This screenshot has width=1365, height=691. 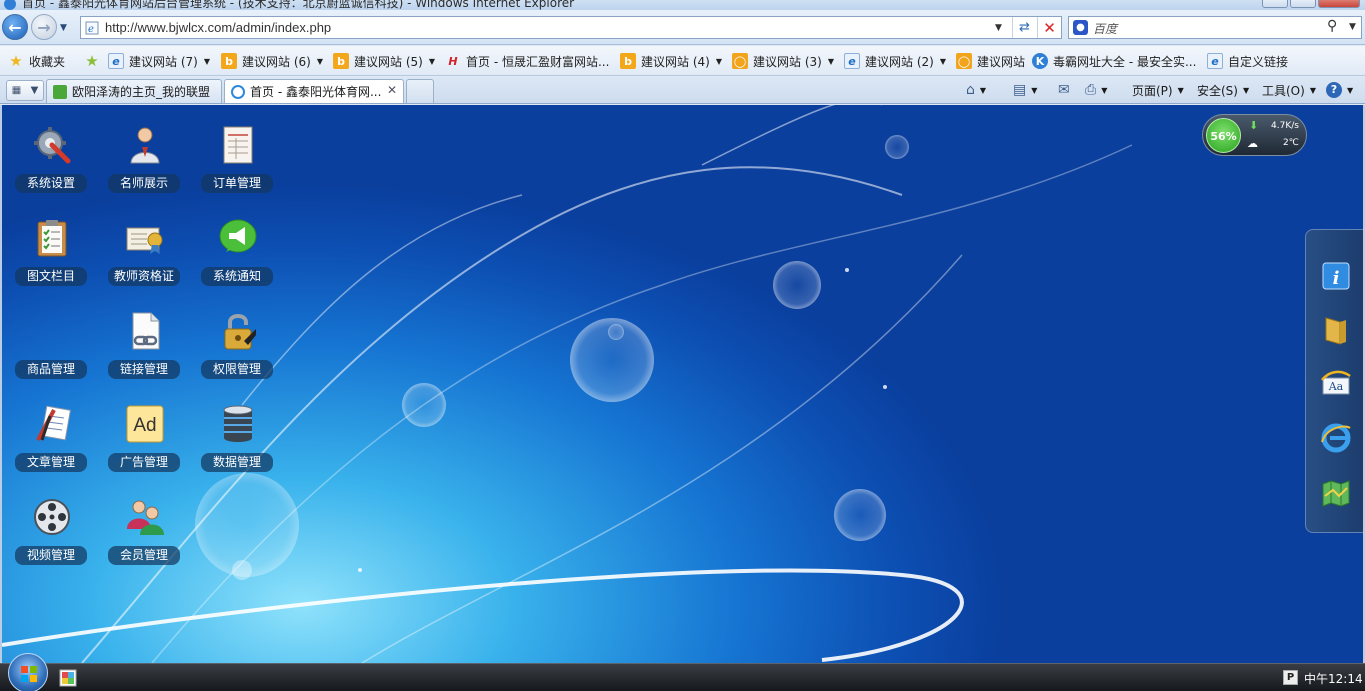 I want to click on favorite-link: ◯ 建议网站, so click(x=990, y=61).